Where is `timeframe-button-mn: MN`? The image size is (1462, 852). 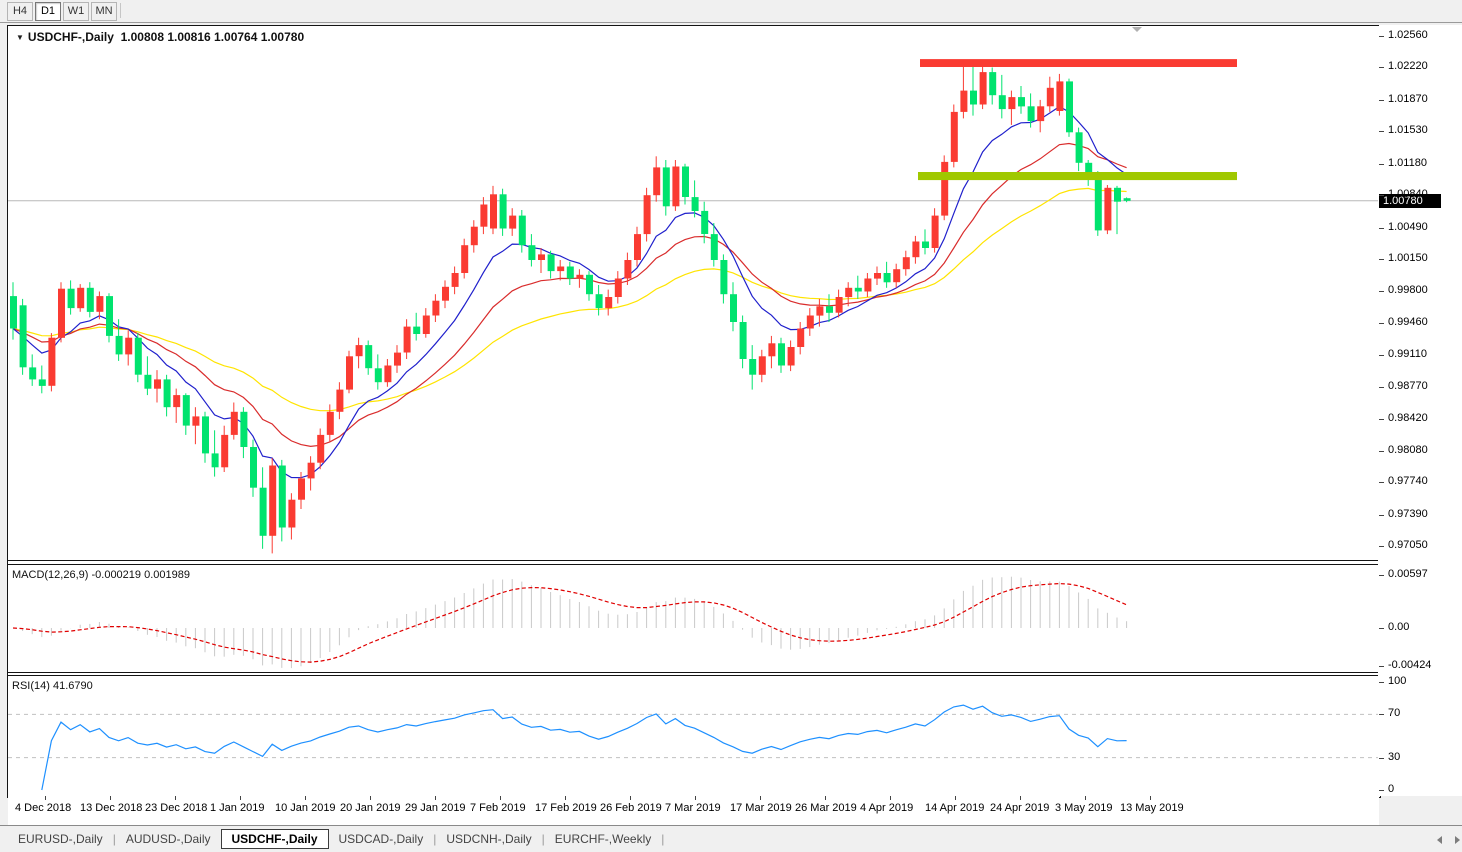 timeframe-button-mn: MN is located at coordinates (104, 11).